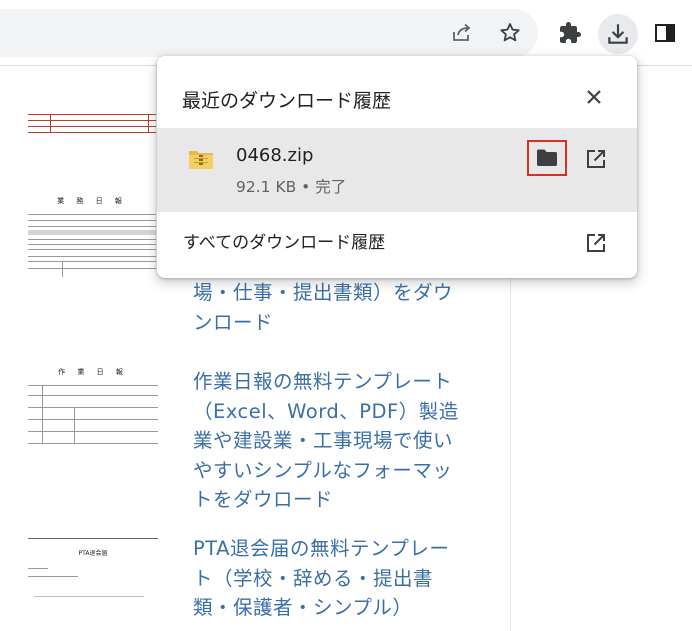  I want to click on article-thumbnail: PTA退会届, so click(93, 575).